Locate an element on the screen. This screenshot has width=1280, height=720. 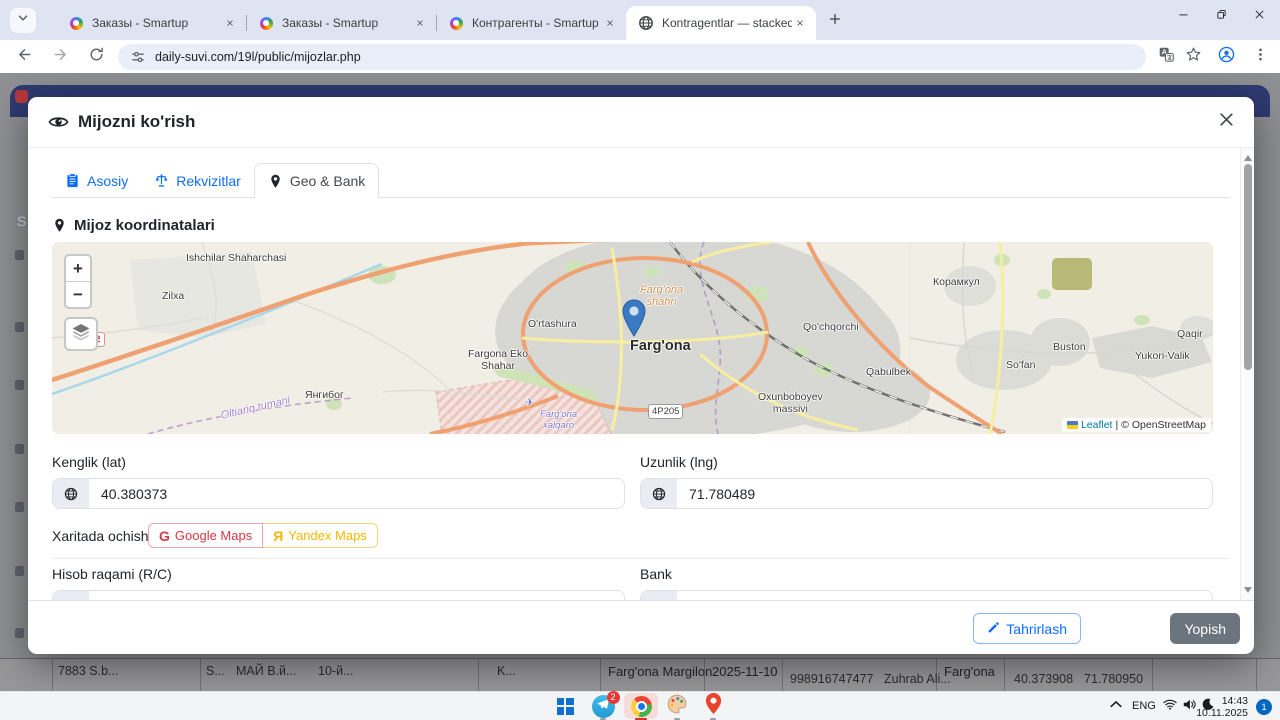
restore-icon is located at coordinates (1221, 17).